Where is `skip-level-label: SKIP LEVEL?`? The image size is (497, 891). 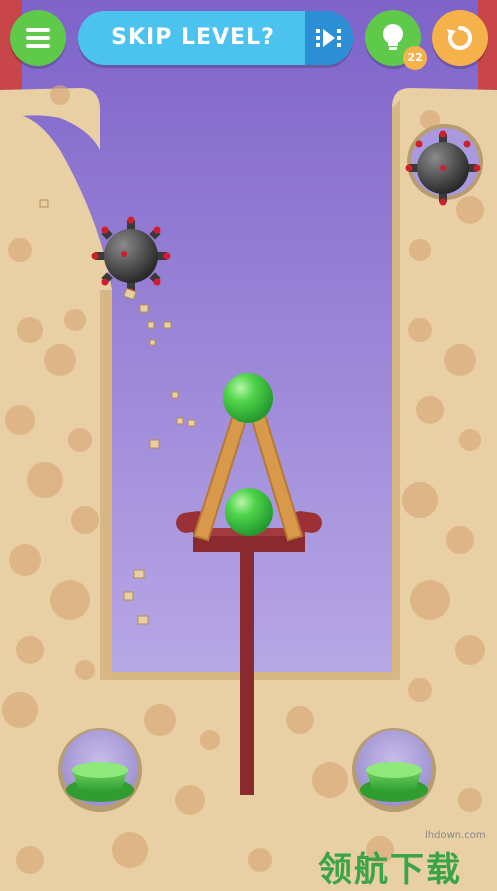
skip-level-label: SKIP LEVEL? is located at coordinates (193, 37).